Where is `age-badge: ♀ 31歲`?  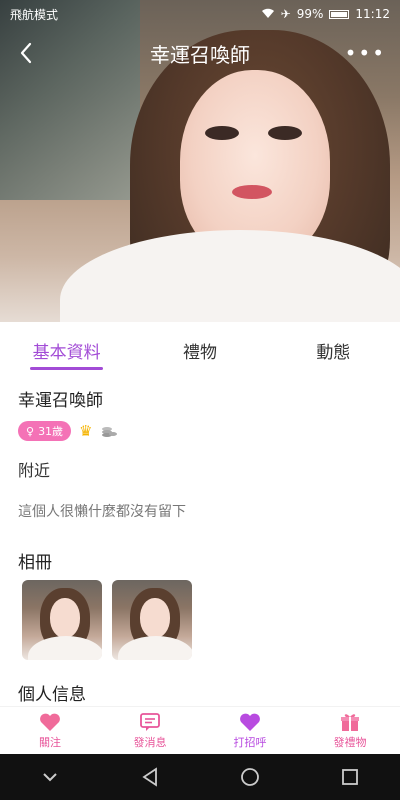
age-badge: ♀ 31歲 is located at coordinates (45, 431).